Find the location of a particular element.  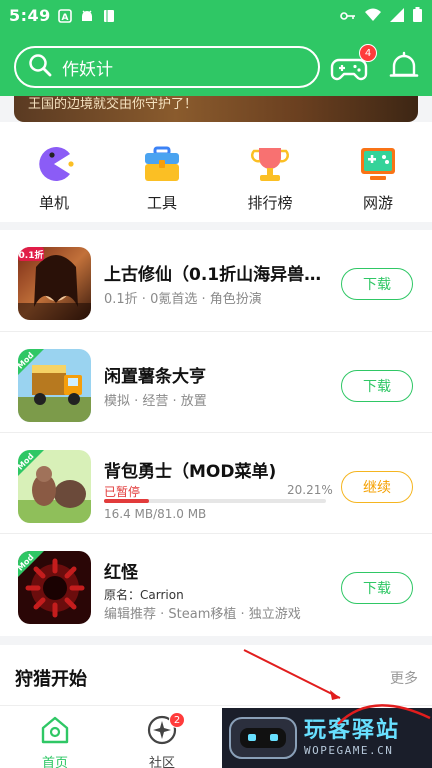

community-icon is located at coordinates (162, 732).